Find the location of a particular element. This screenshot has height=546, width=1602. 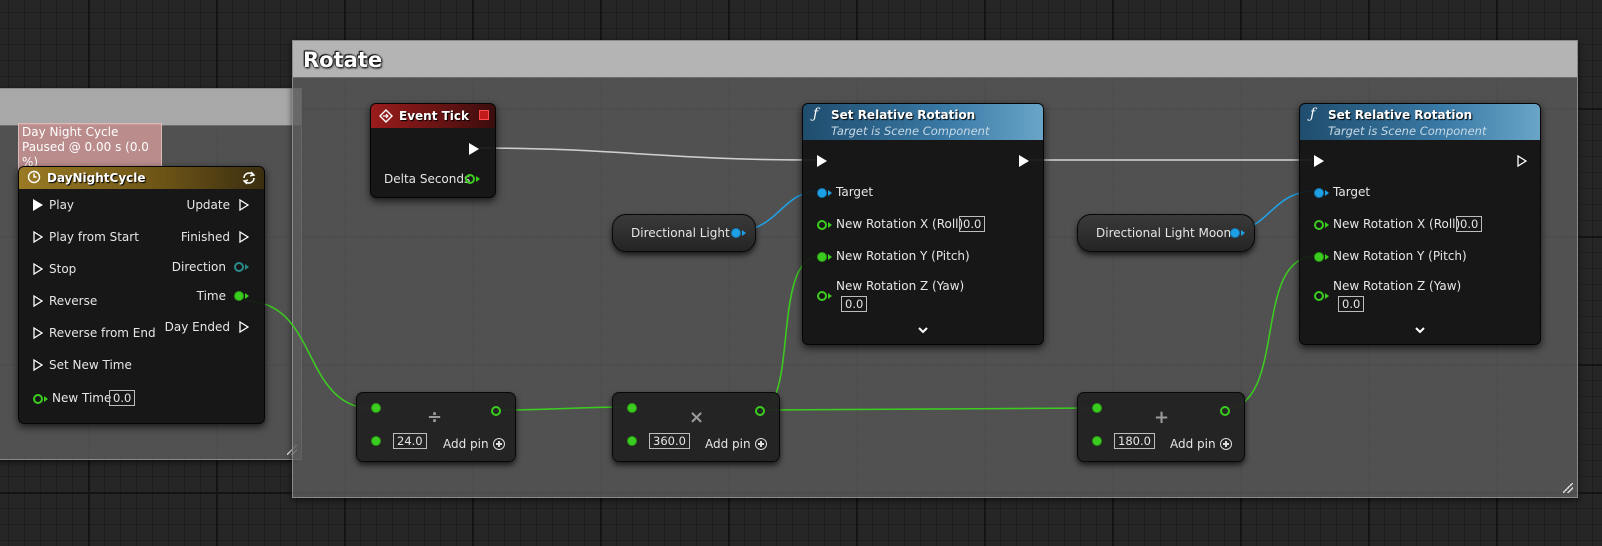

pin-pitch-1: New Rotation Y (Pitch) is located at coordinates (903, 256).